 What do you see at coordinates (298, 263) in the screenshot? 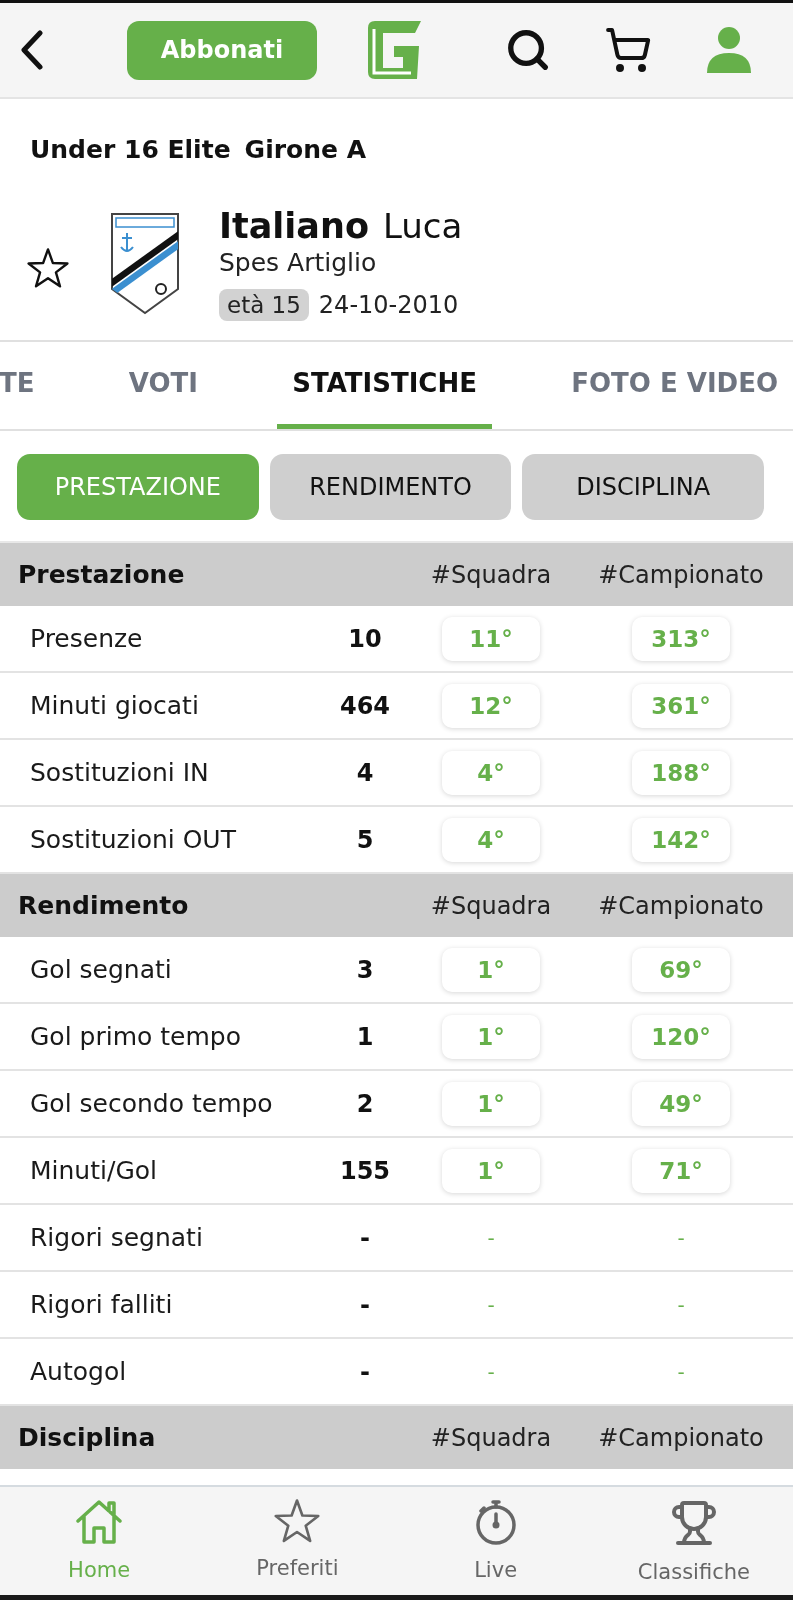
I see `team-name: Spes Artiglio` at bounding box center [298, 263].